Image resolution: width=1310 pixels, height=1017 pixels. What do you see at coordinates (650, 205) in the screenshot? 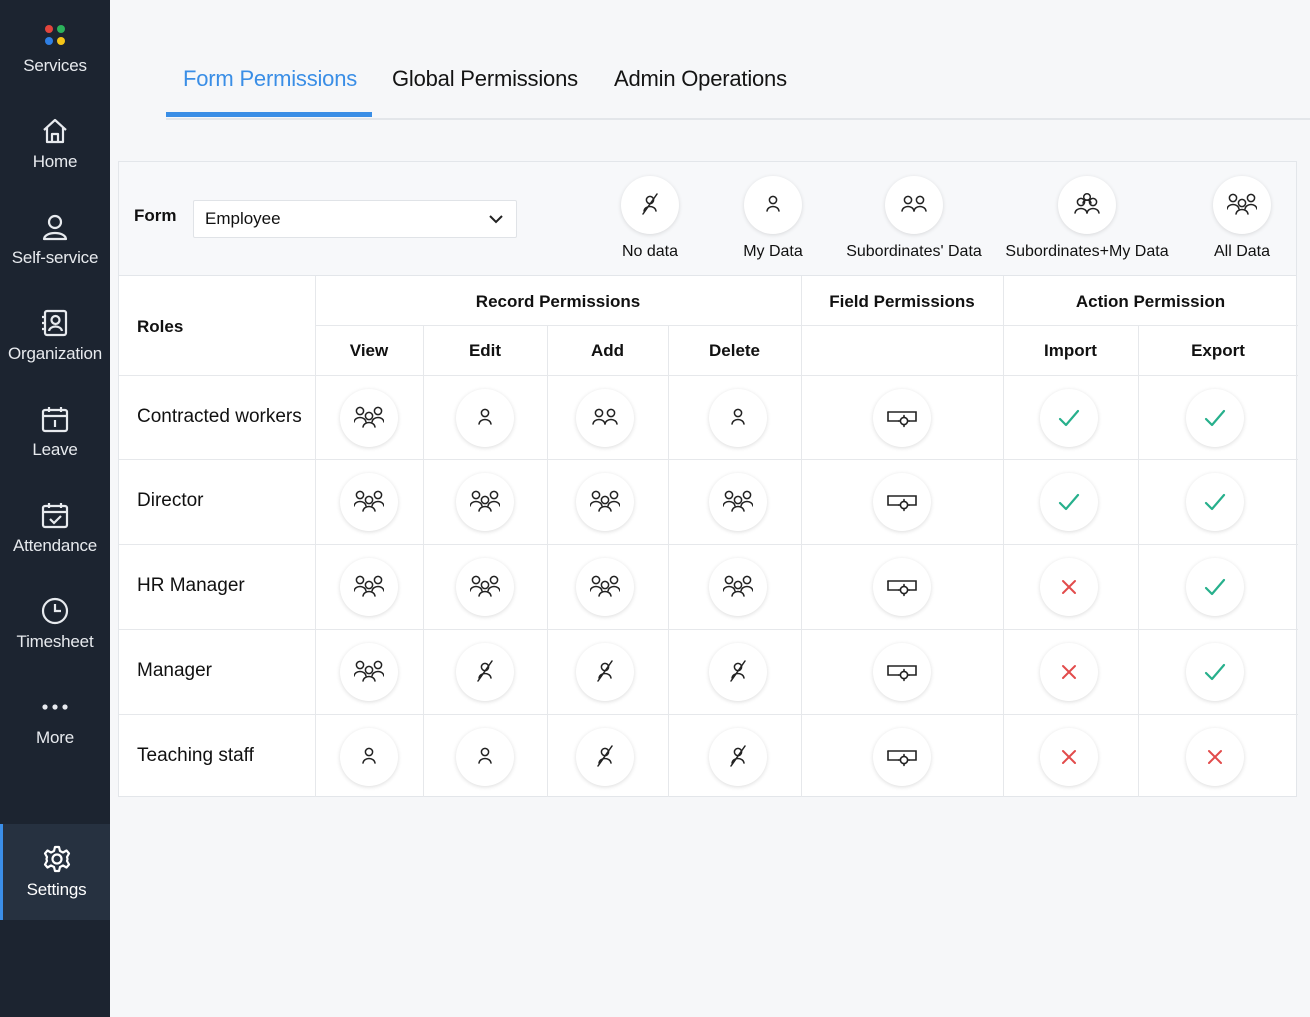
I see `no-data-icon` at bounding box center [650, 205].